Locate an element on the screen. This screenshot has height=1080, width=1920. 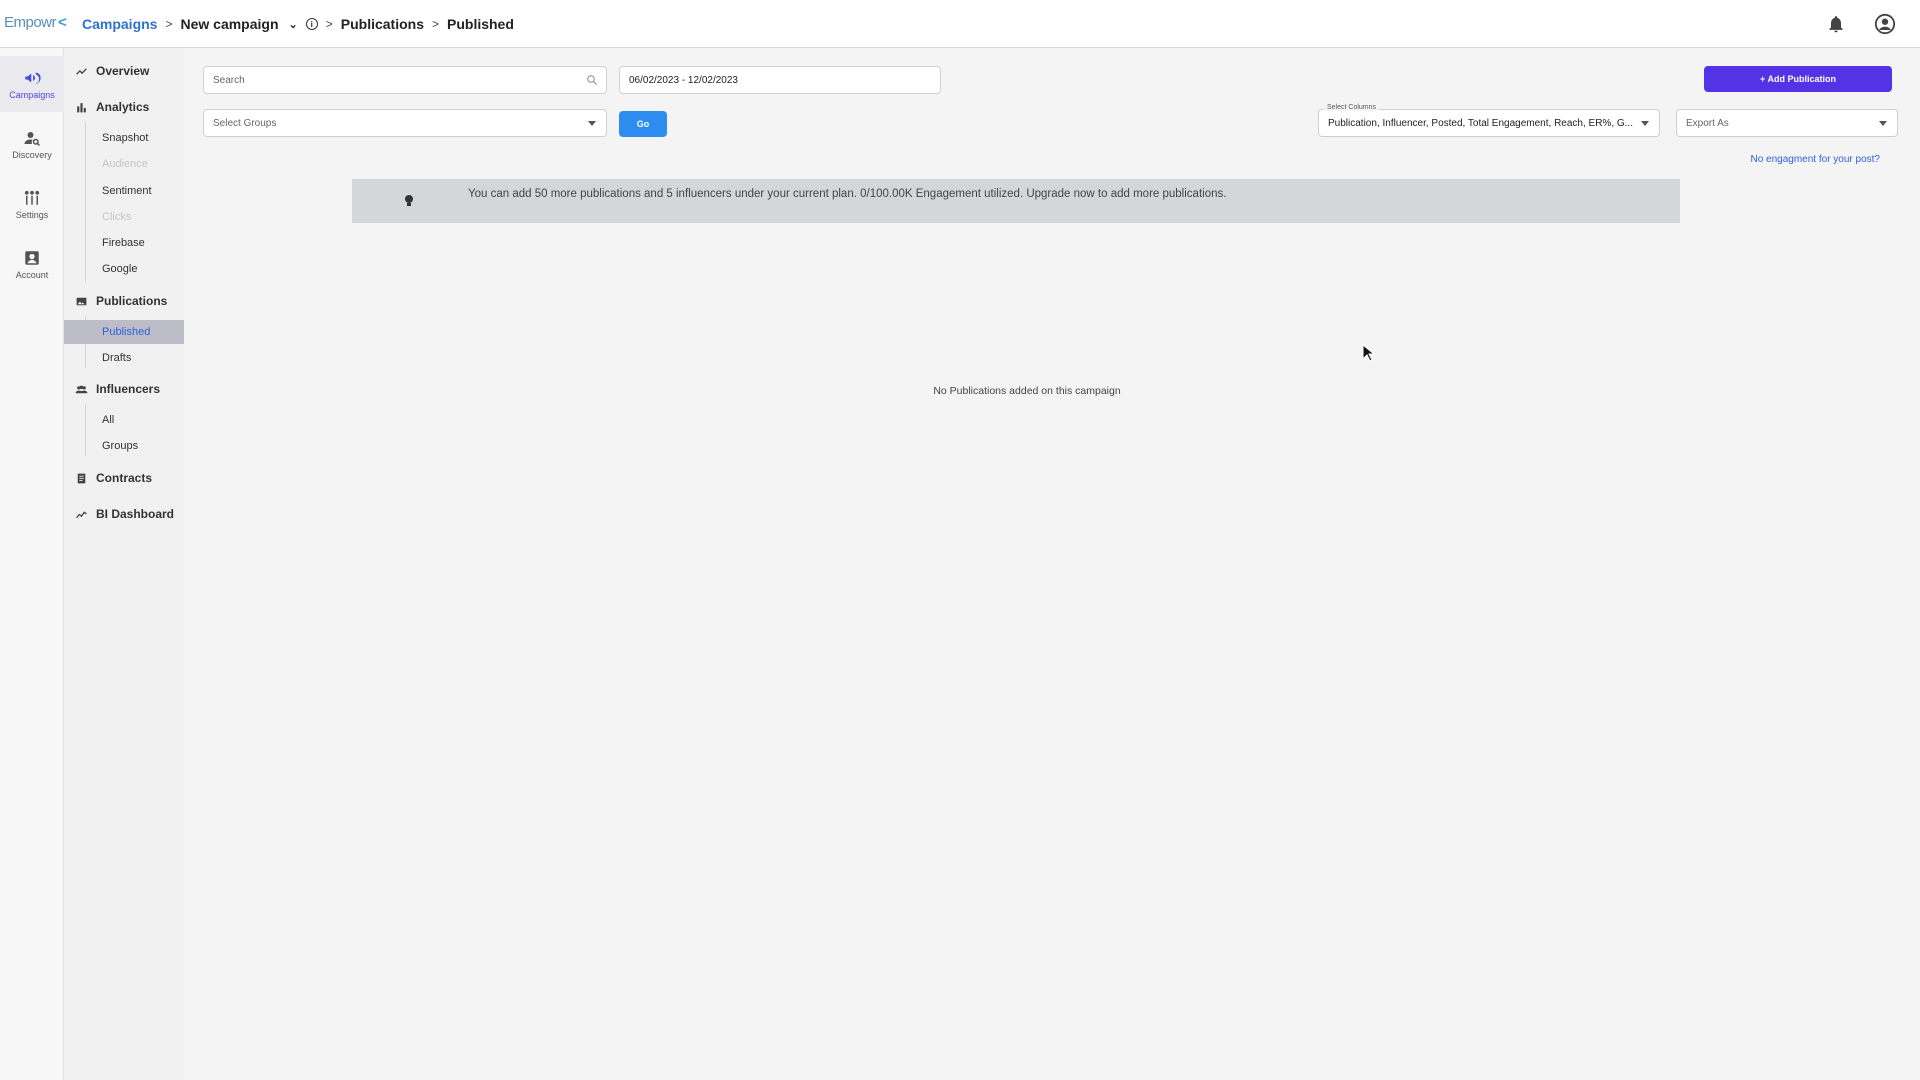
sidebar-item-influencers: Influencers is located at coordinates (124, 389).